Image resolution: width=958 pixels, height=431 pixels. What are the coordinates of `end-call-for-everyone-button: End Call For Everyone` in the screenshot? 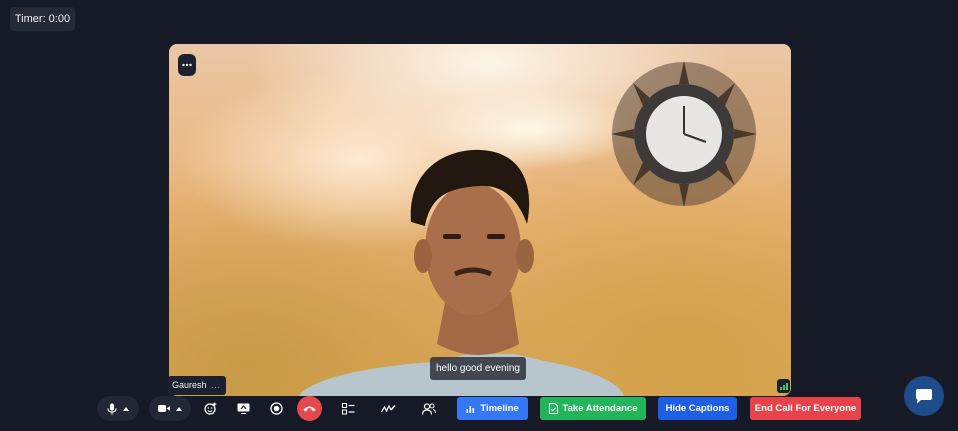 It's located at (805, 408).